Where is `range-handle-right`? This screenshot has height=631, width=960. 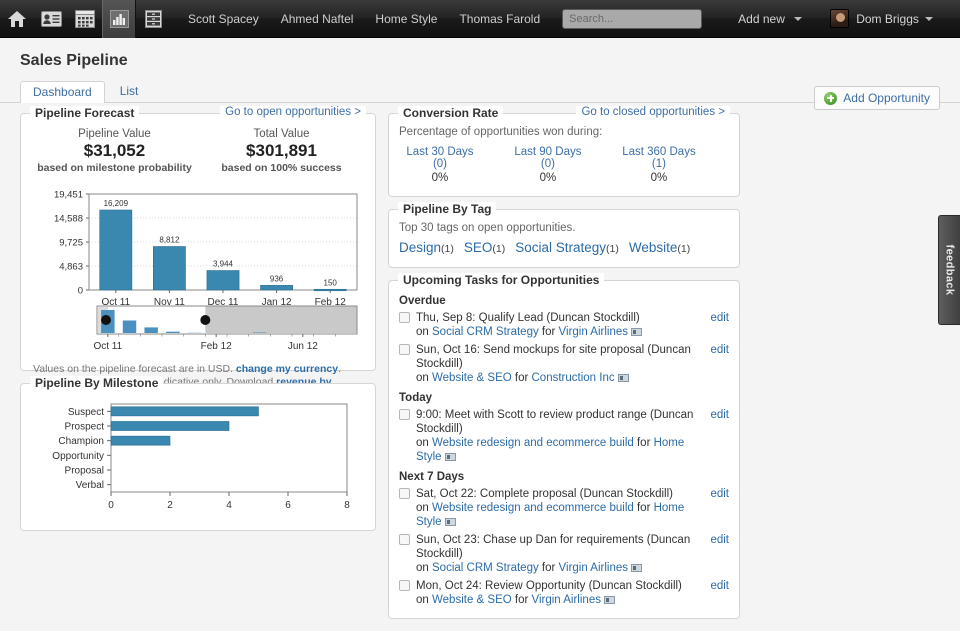 range-handle-right is located at coordinates (205, 320).